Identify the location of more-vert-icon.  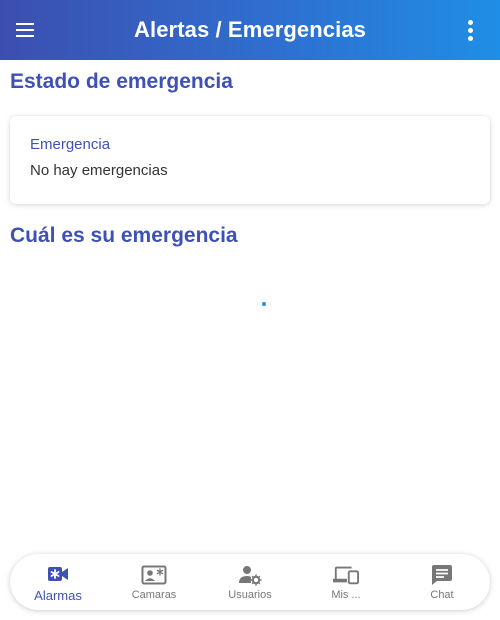
(470, 30).